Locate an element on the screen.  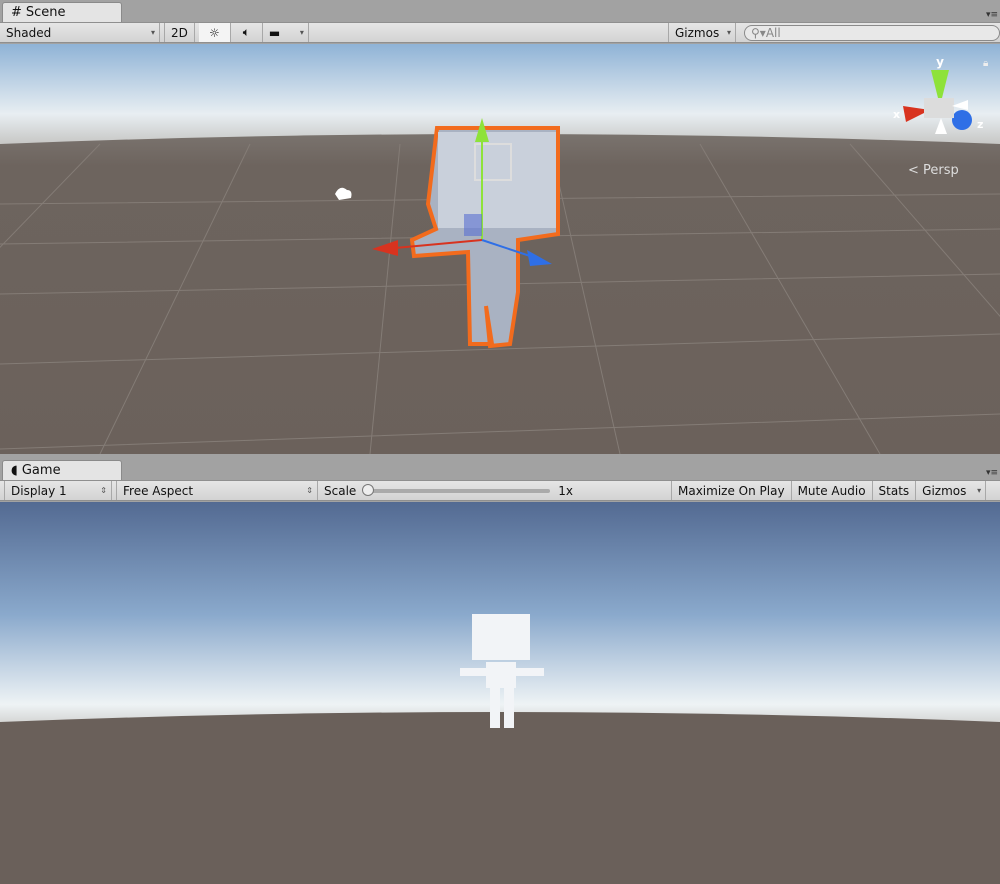
scene-tabbar: # Scene ▾≡ is located at coordinates (500, 11).